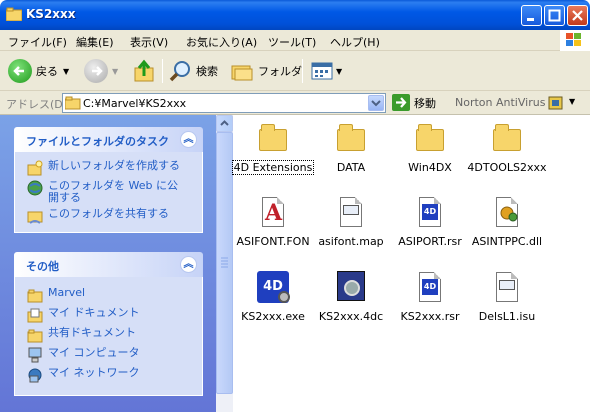 This screenshot has width=590, height=412. I want to click on task-publish-web: このフォルダを Web に公開する, so click(108, 192).